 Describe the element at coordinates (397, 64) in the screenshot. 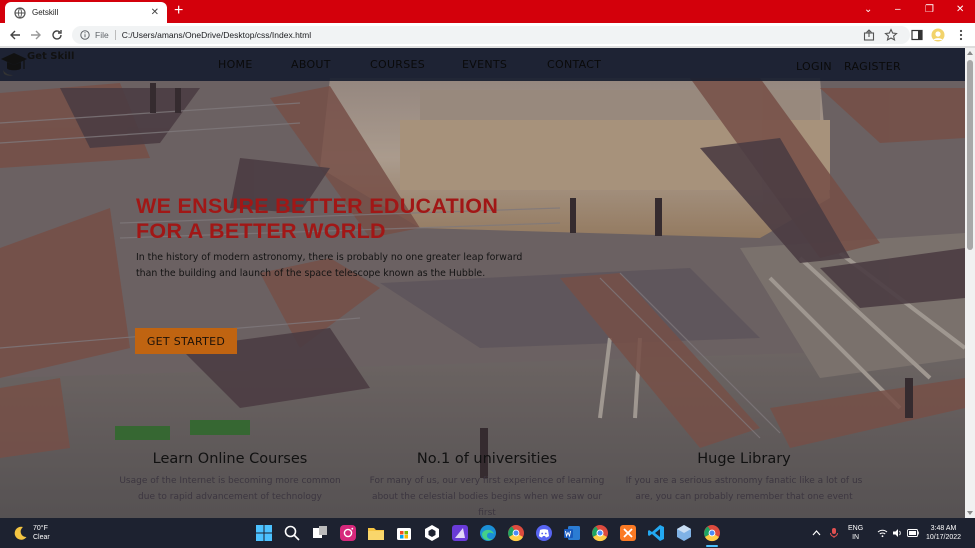

I see `nav-courses: COURSES` at that location.